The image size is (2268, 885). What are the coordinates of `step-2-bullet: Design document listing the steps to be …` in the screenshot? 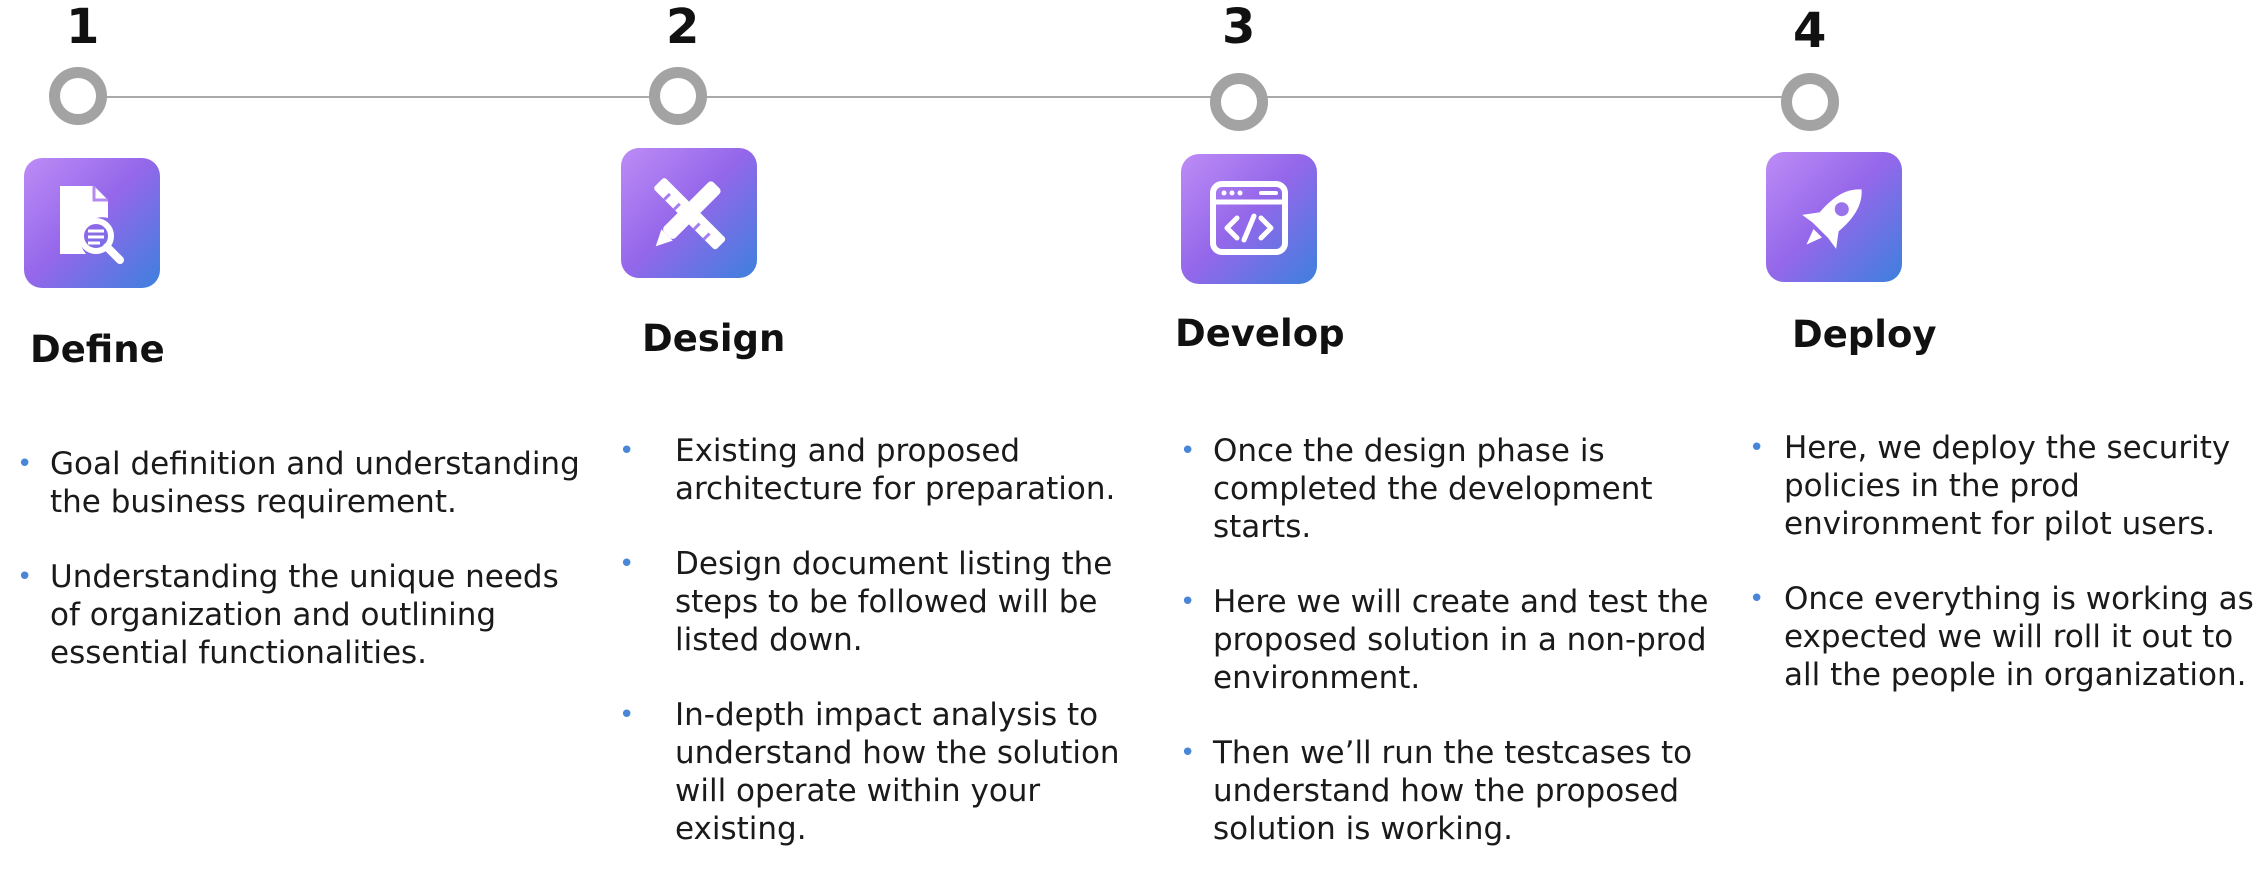 It's located at (879, 602).